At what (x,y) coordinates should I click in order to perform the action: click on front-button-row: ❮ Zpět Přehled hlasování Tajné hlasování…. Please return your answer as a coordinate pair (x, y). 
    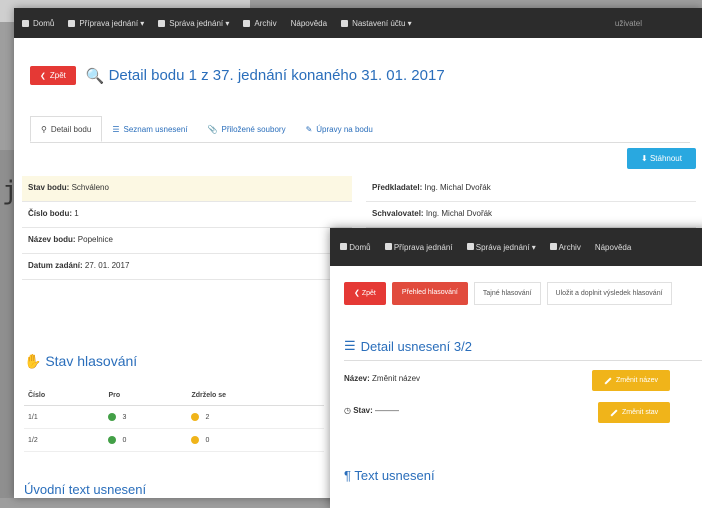
    Looking at the image, I should click on (508, 293).